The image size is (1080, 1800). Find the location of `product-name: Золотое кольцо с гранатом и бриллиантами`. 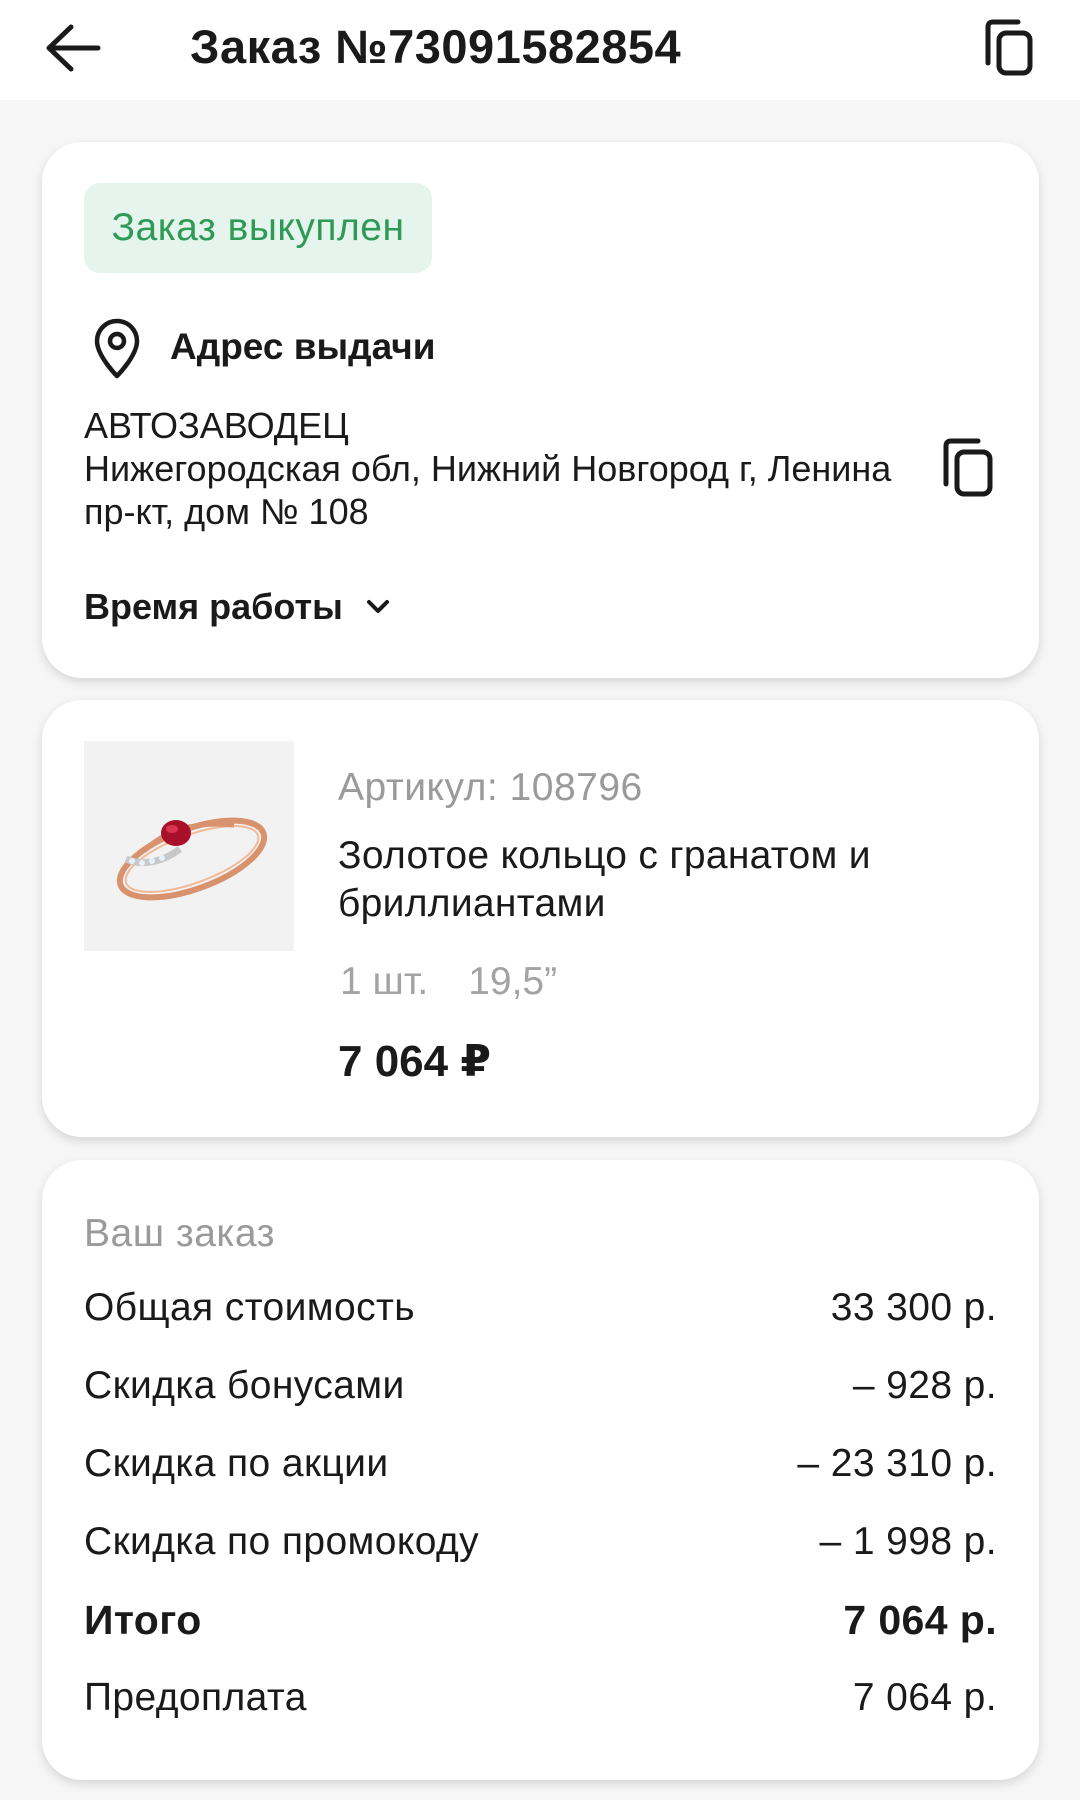

product-name: Золотое кольцо с гранатом и бриллиантами is located at coordinates (604, 879).